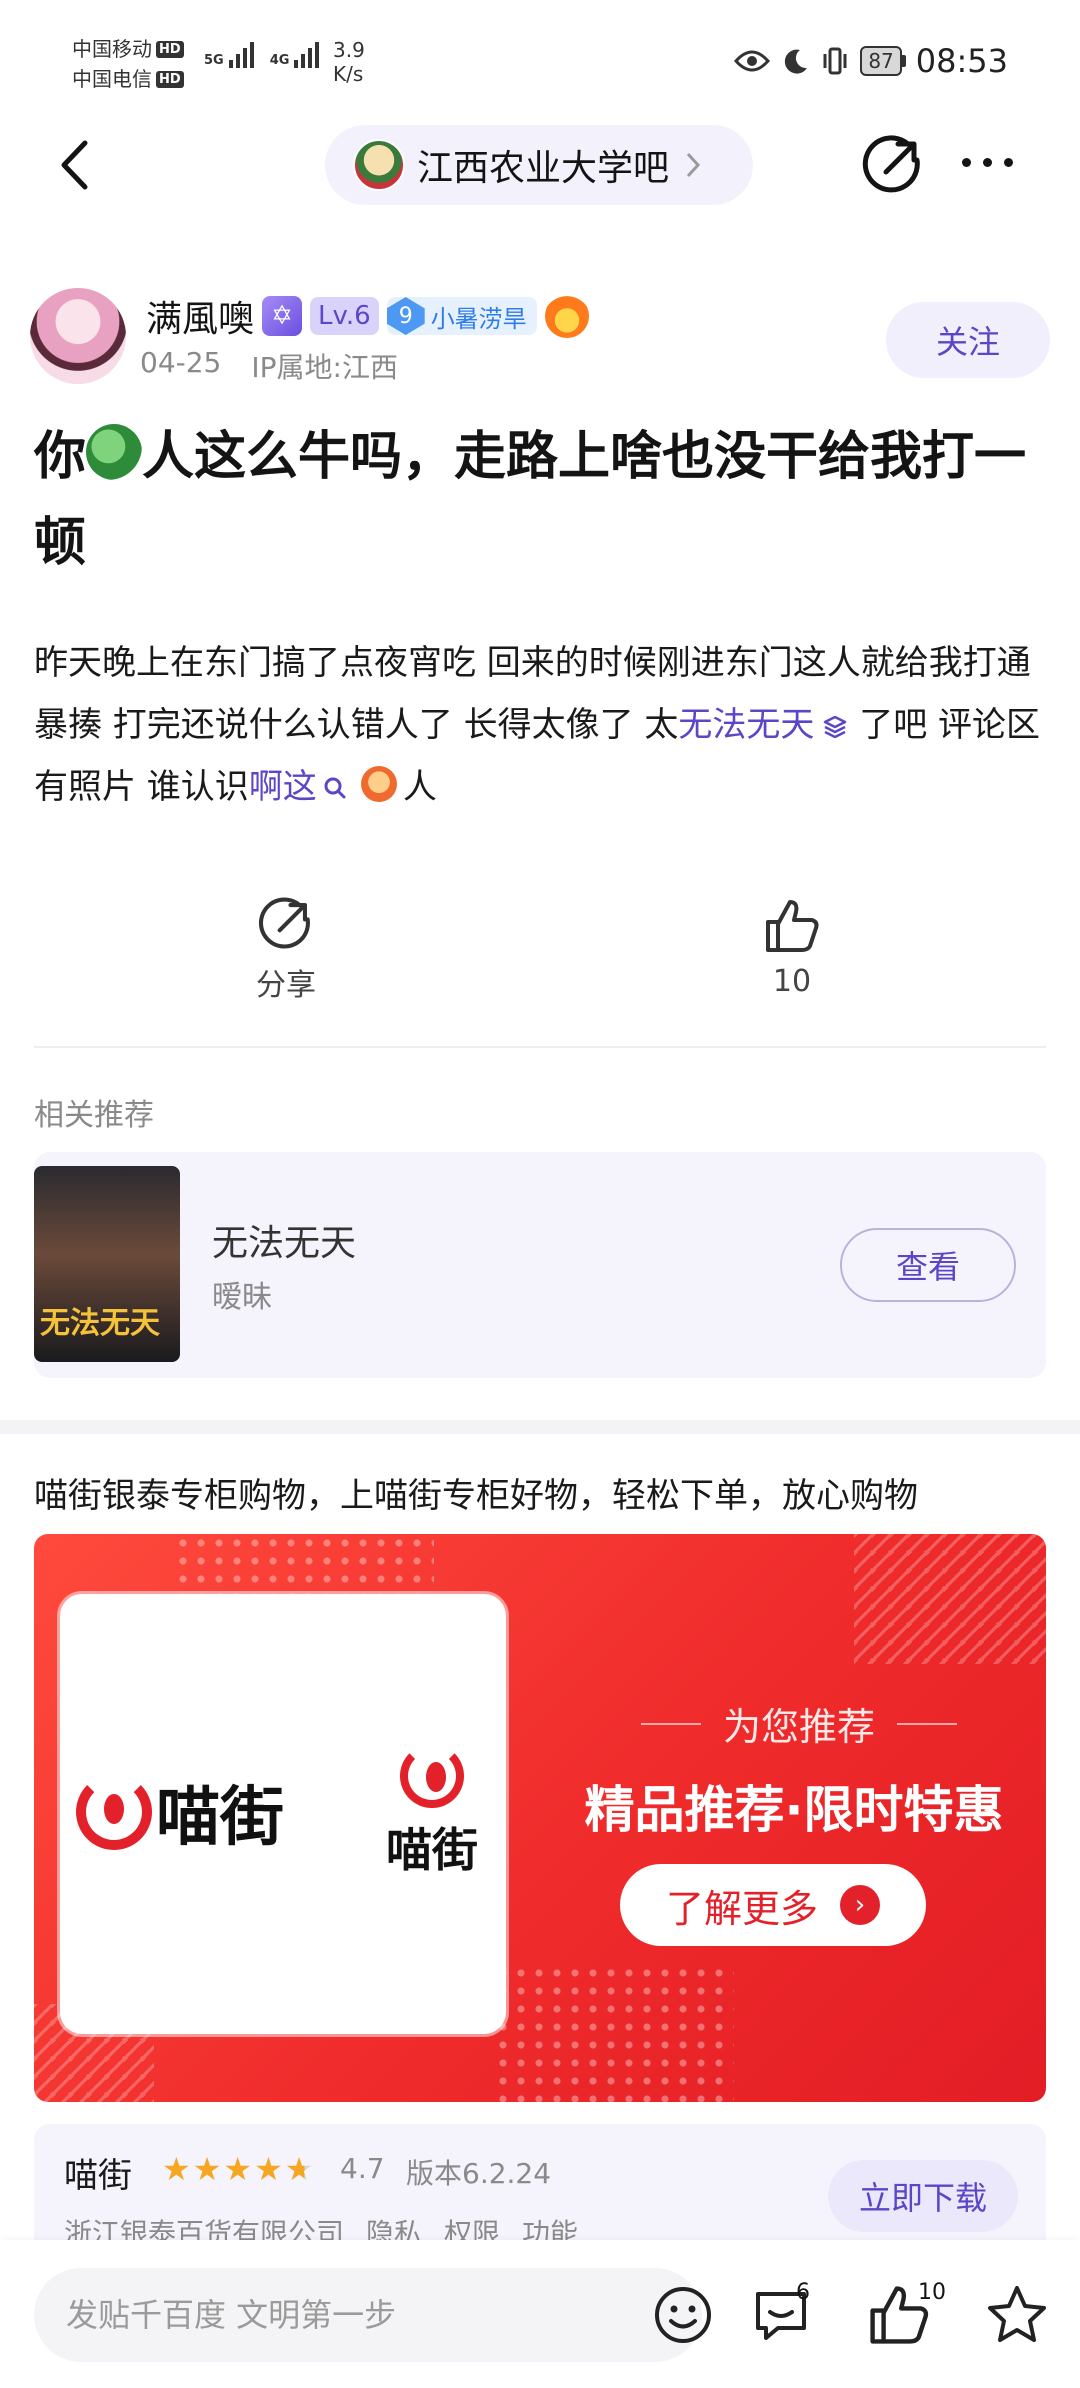  What do you see at coordinates (348, 74) in the screenshot?
I see `net-speed-unit: K/s` at bounding box center [348, 74].